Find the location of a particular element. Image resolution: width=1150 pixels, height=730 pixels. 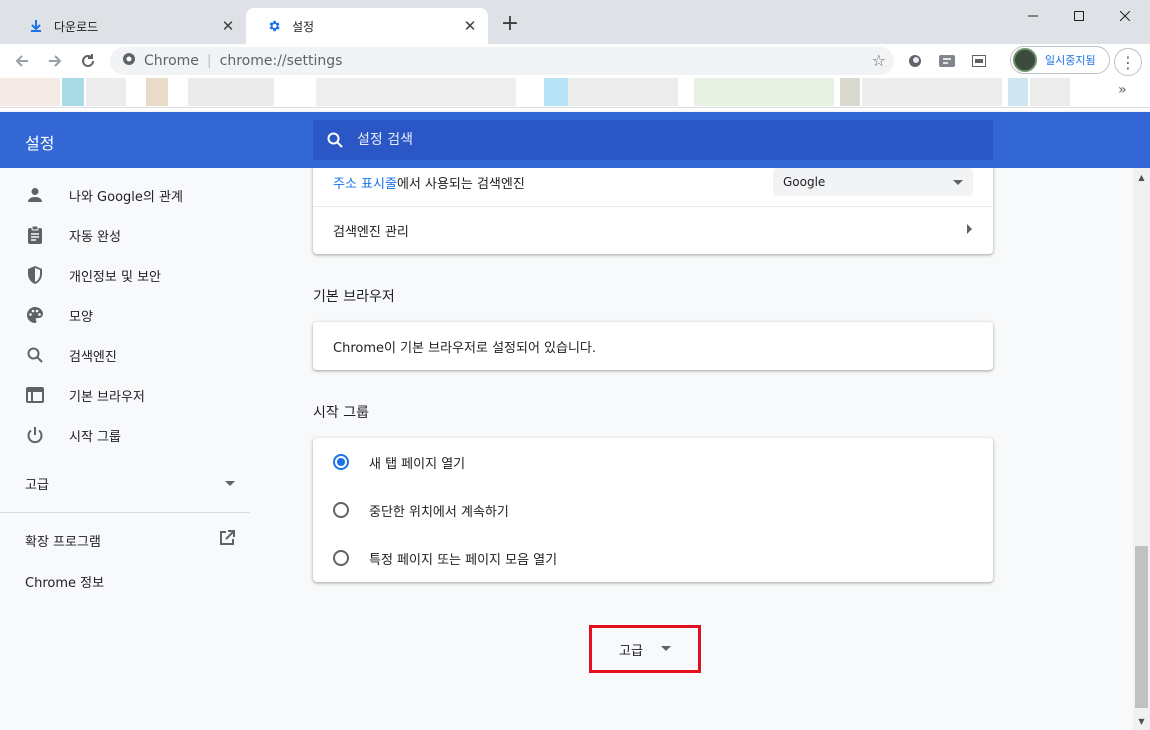

avatar is located at coordinates (1025, 60).